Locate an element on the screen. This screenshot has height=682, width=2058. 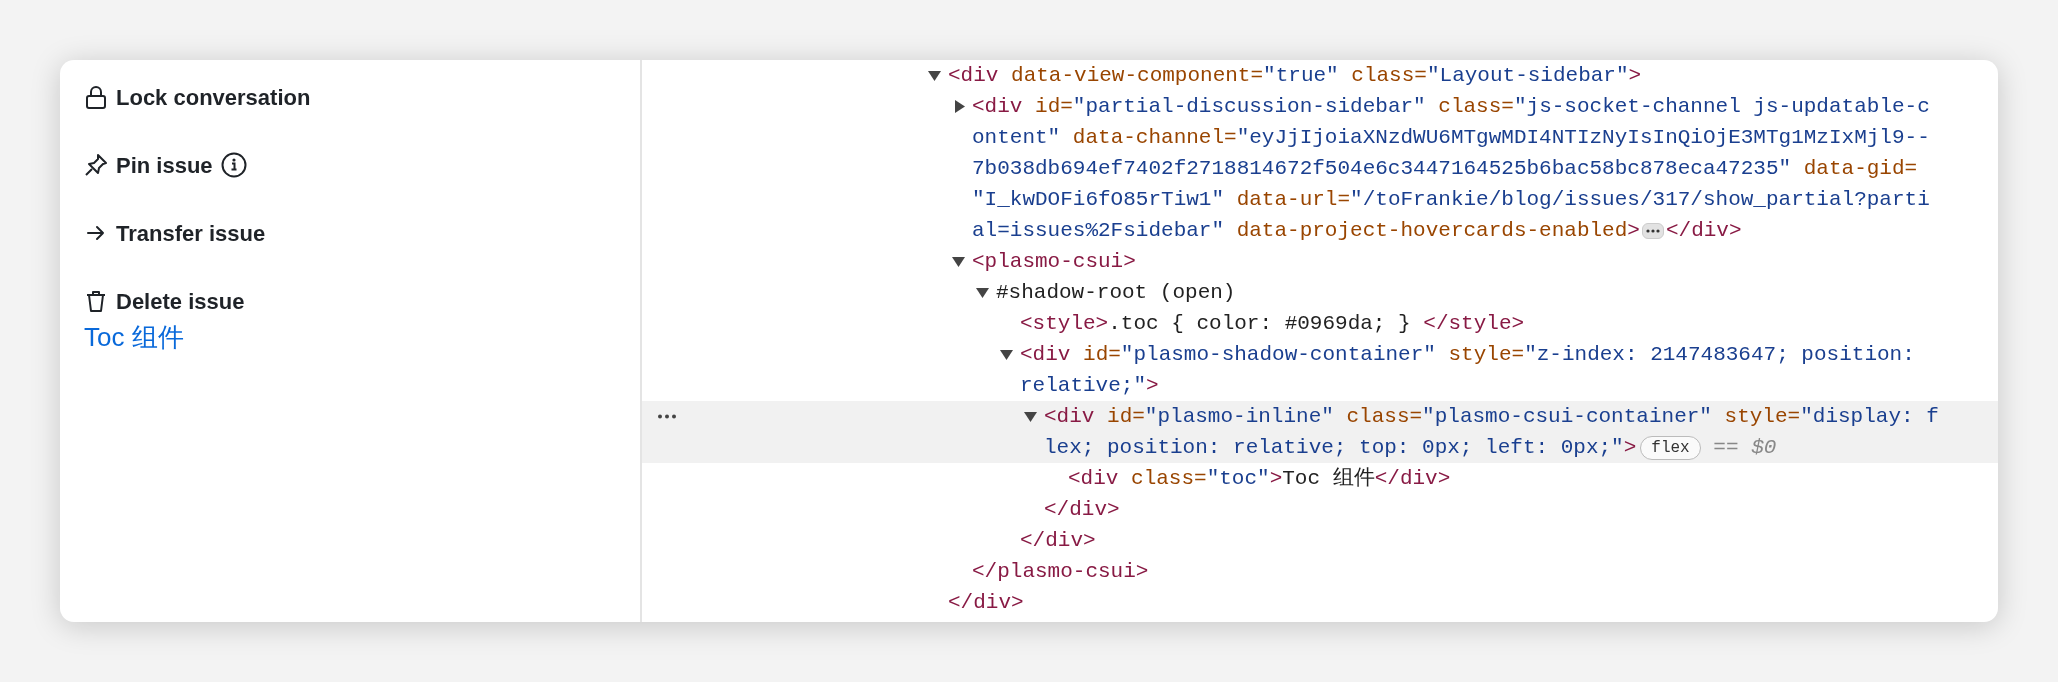
trash-icon is located at coordinates (96, 301).